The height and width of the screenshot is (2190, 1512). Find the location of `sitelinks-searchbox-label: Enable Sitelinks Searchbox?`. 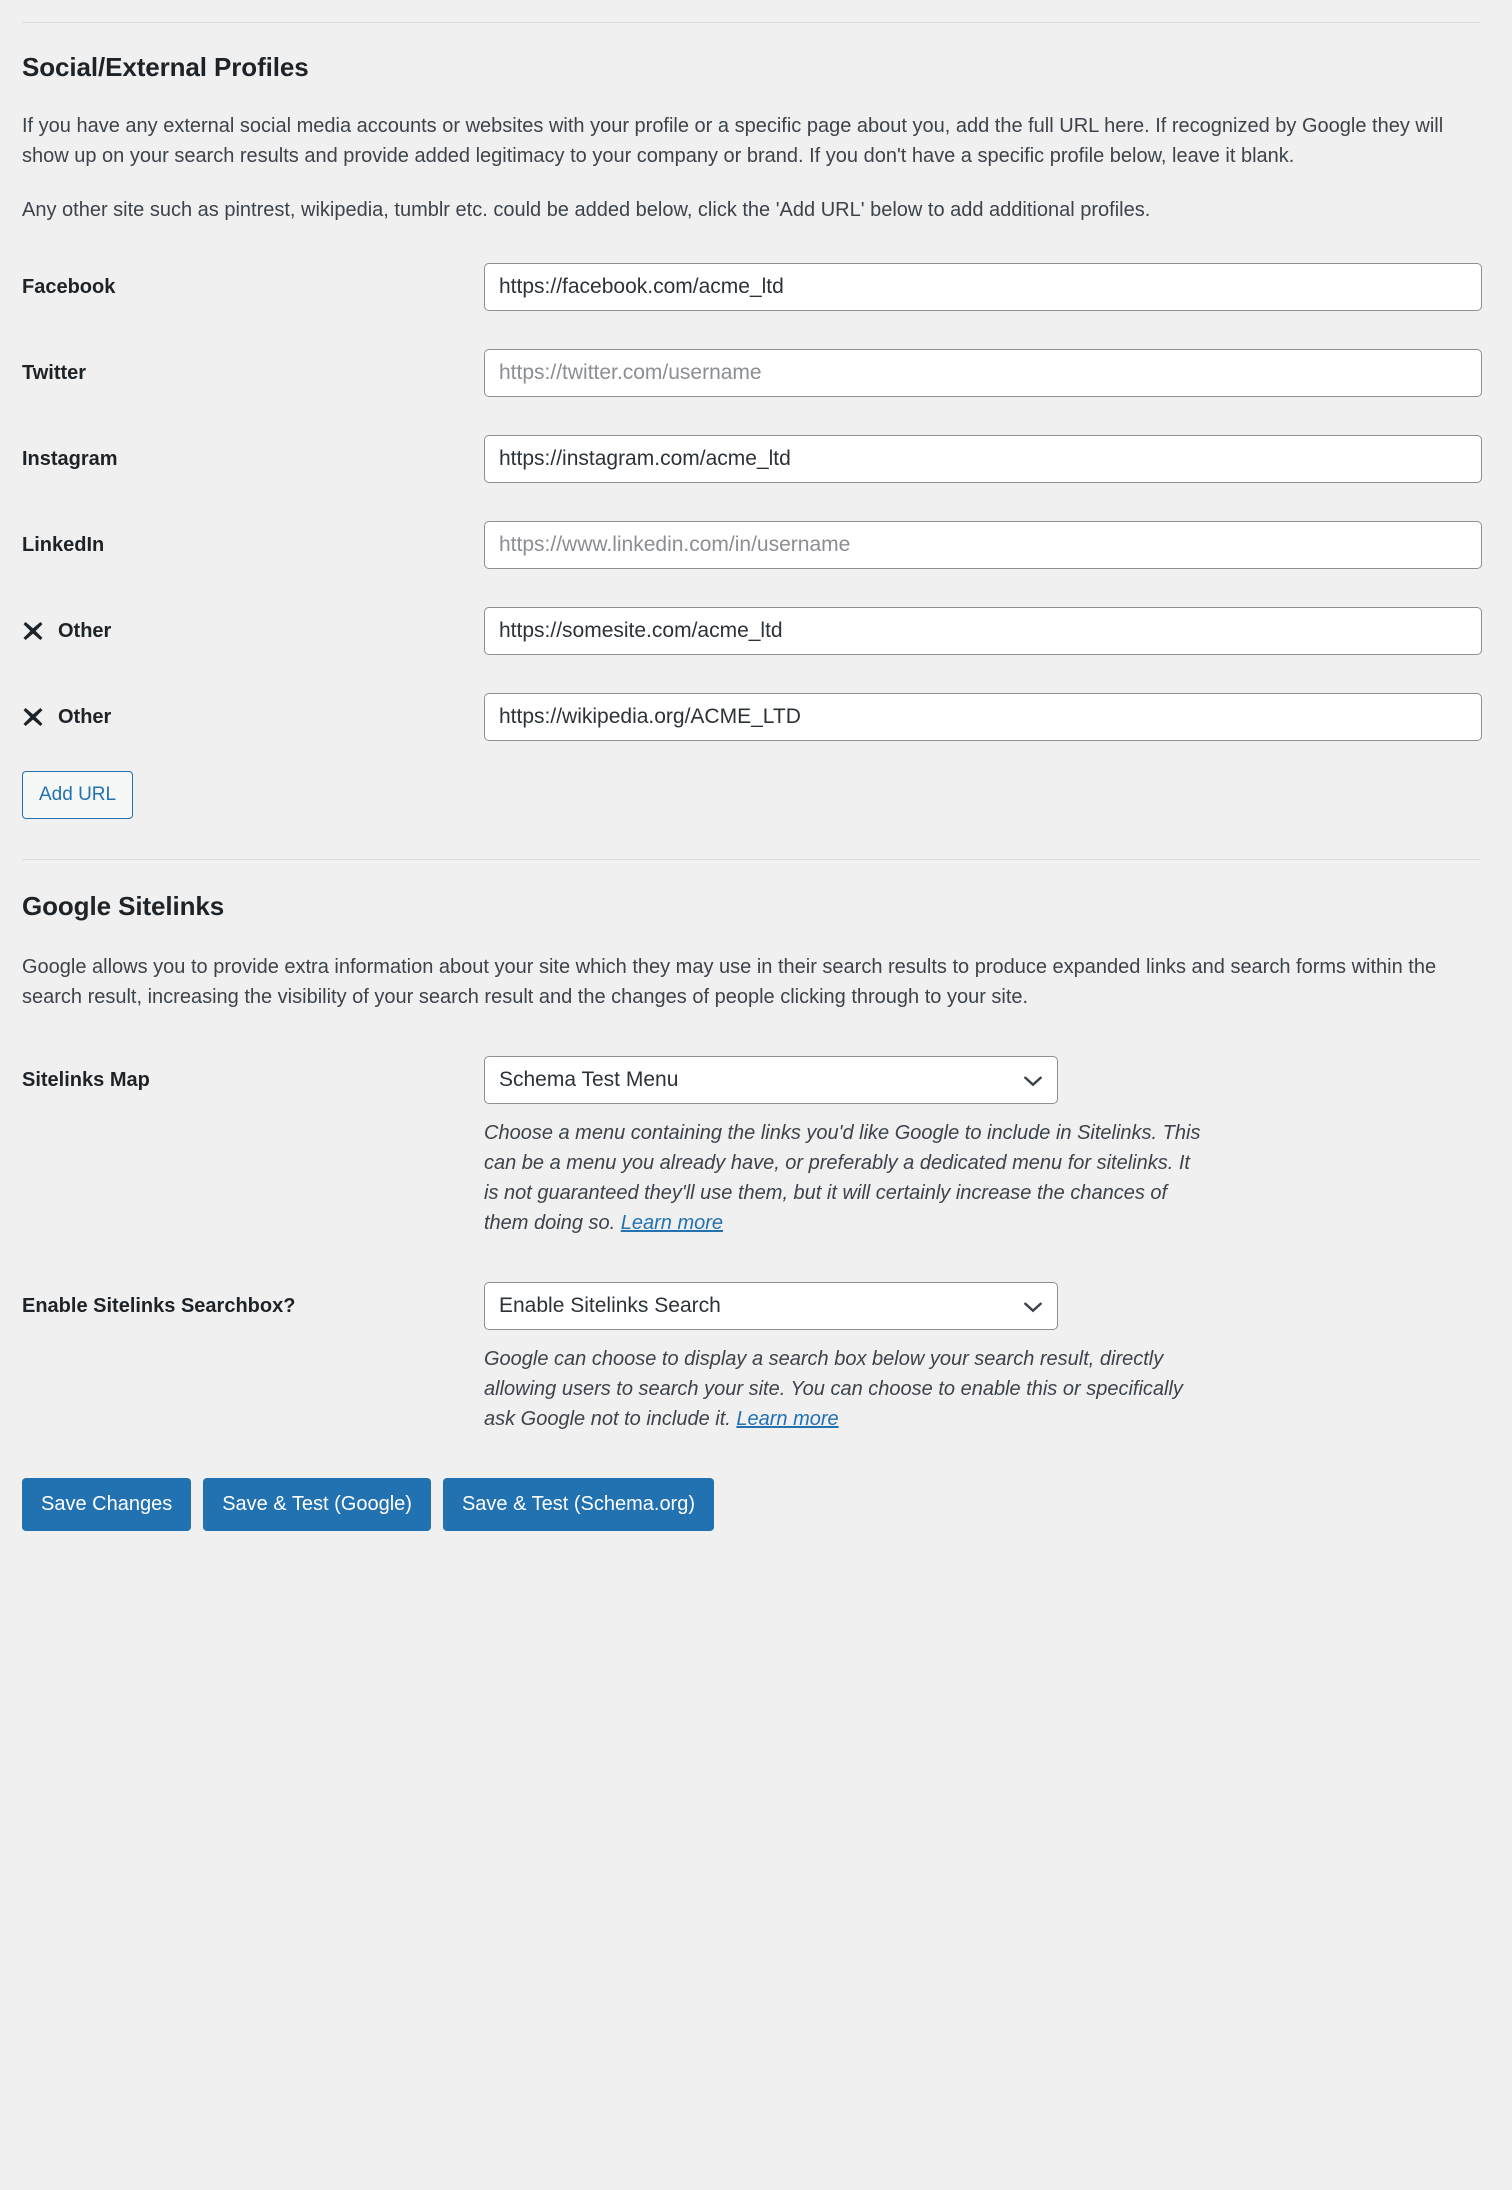

sitelinks-searchbox-label: Enable Sitelinks Searchbox? is located at coordinates (253, 1301).